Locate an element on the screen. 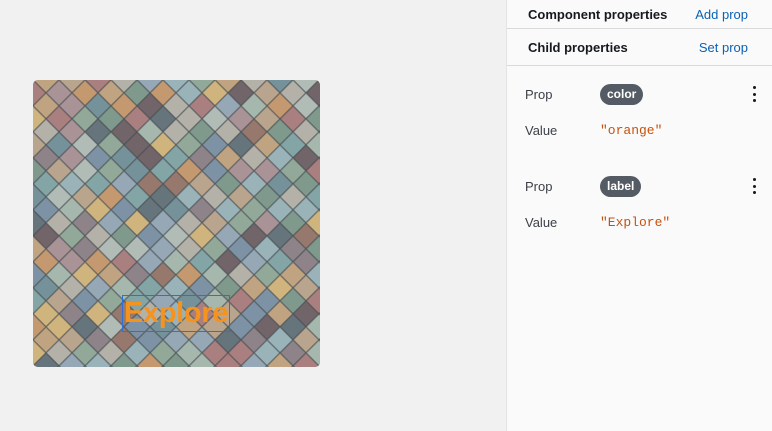 The height and width of the screenshot is (431, 772). prop-value-row: Value "Explore" is located at coordinates (648, 222).